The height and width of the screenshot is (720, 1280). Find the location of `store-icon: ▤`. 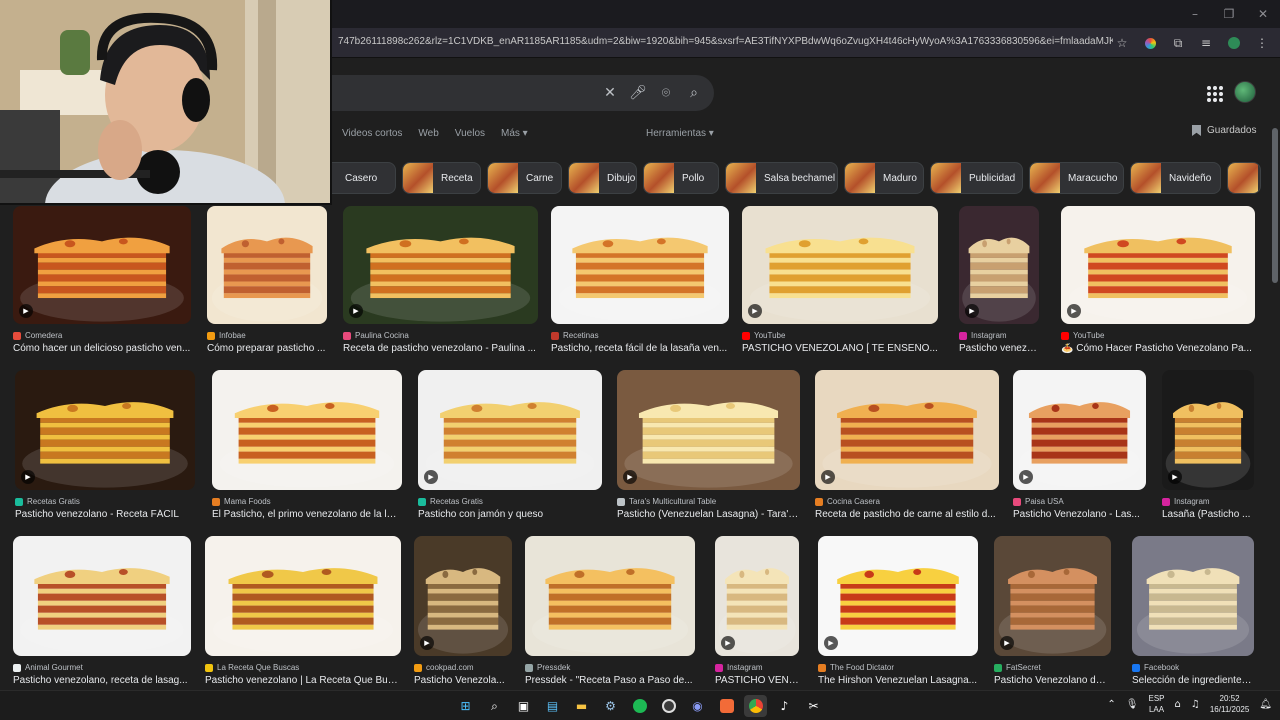

store-icon: ▤ is located at coordinates (552, 706).